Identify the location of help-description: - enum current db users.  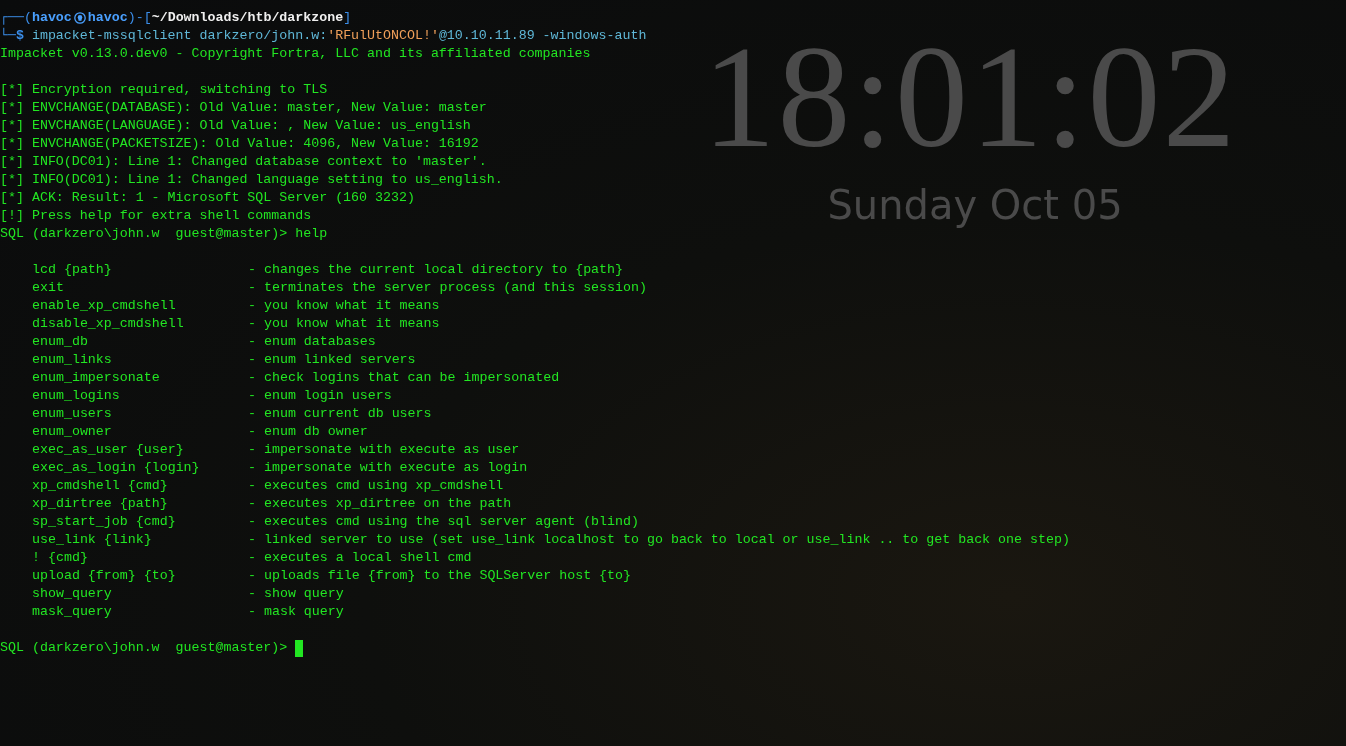
(340, 414).